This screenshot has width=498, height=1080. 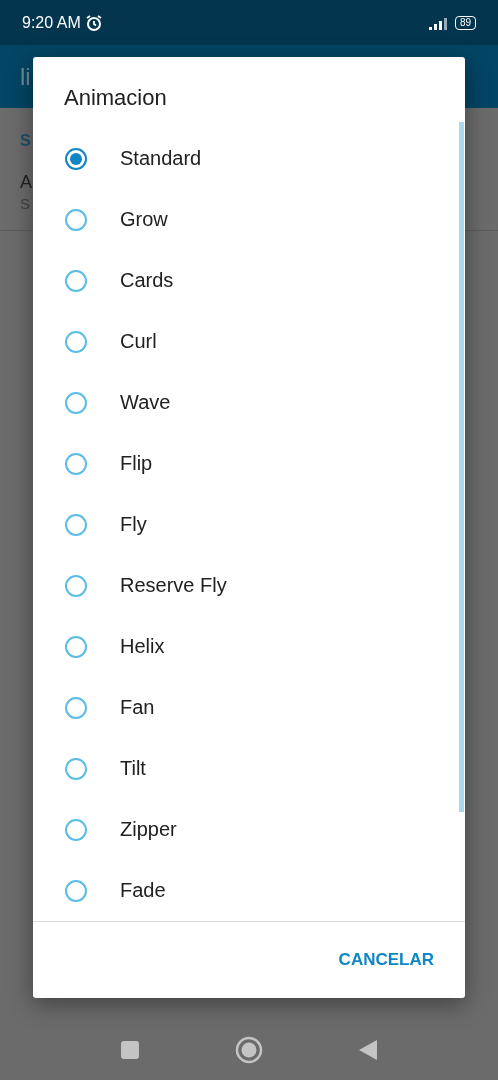 What do you see at coordinates (93, 22) in the screenshot?
I see `alarm-icon` at bounding box center [93, 22].